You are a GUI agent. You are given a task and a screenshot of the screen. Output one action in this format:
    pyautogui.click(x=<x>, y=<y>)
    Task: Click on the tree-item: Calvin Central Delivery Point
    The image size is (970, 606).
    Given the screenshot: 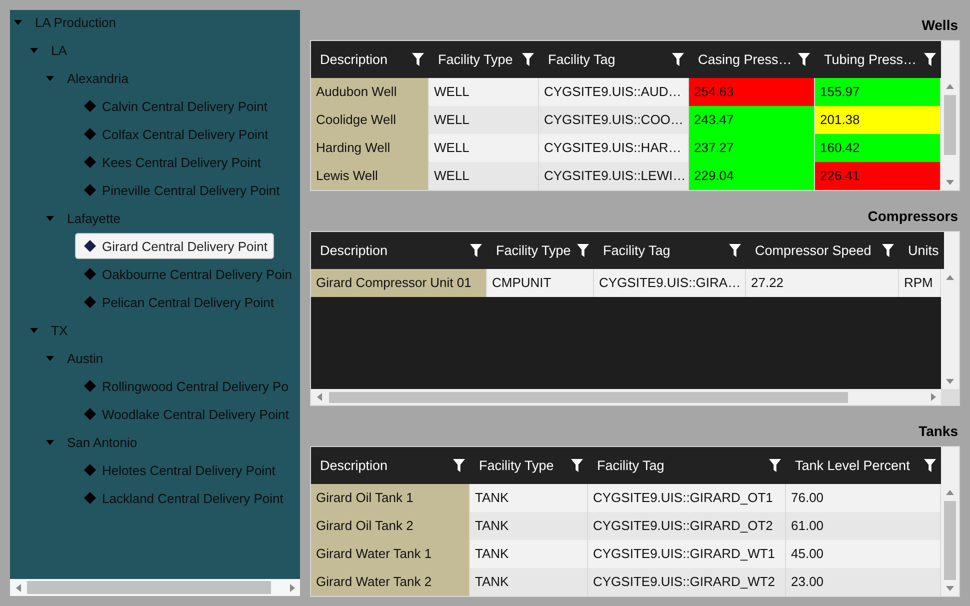 What is the action you would take?
    pyautogui.click(x=174, y=106)
    